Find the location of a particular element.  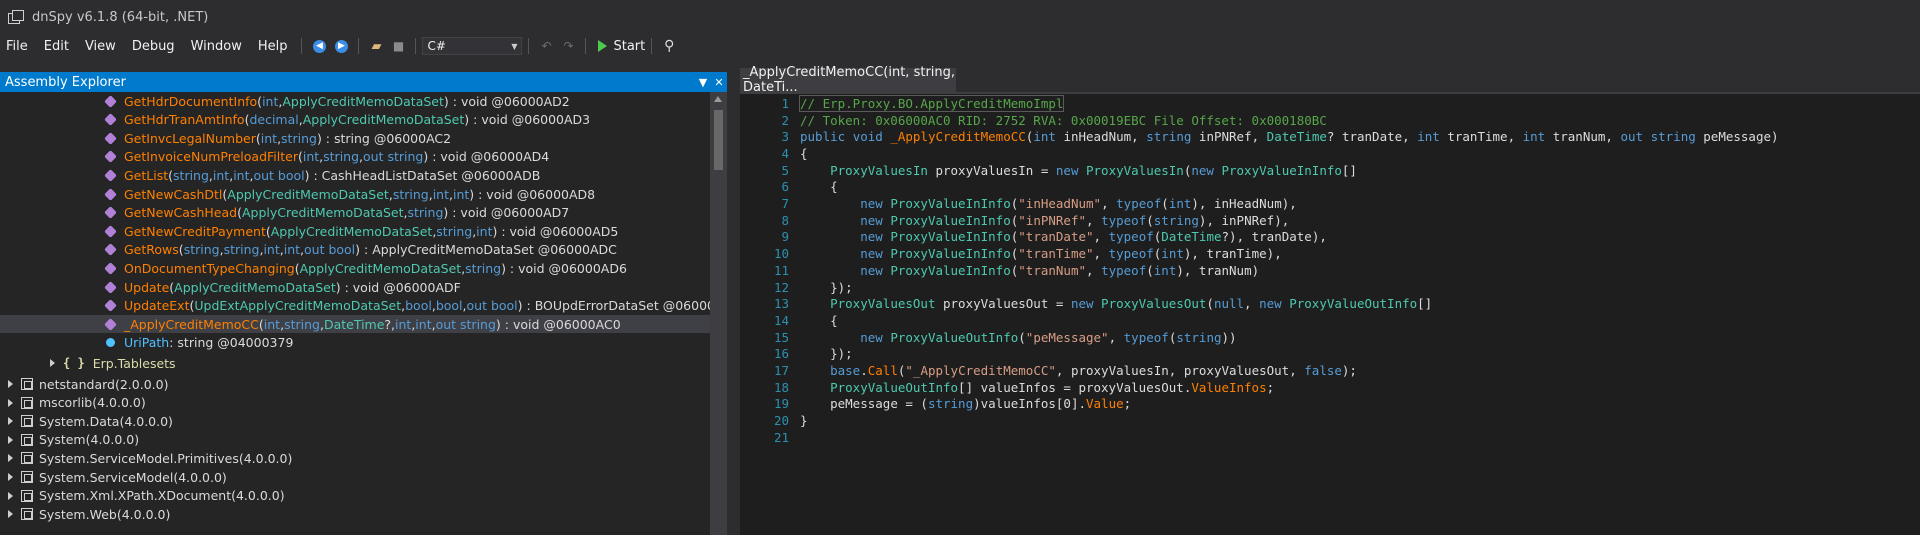

code-line: 4{ is located at coordinates (1330, 153).